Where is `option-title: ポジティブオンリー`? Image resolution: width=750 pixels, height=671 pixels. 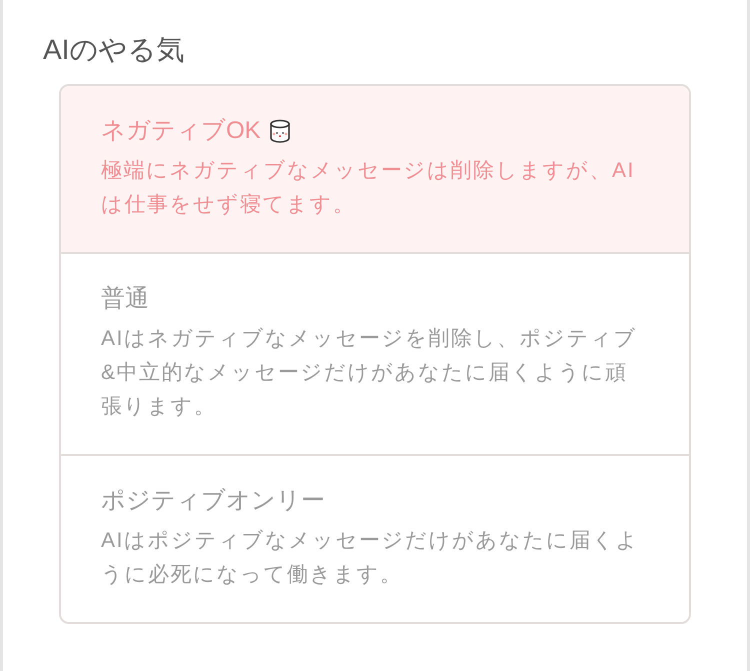
option-title: ポジティブオンリー is located at coordinates (213, 501).